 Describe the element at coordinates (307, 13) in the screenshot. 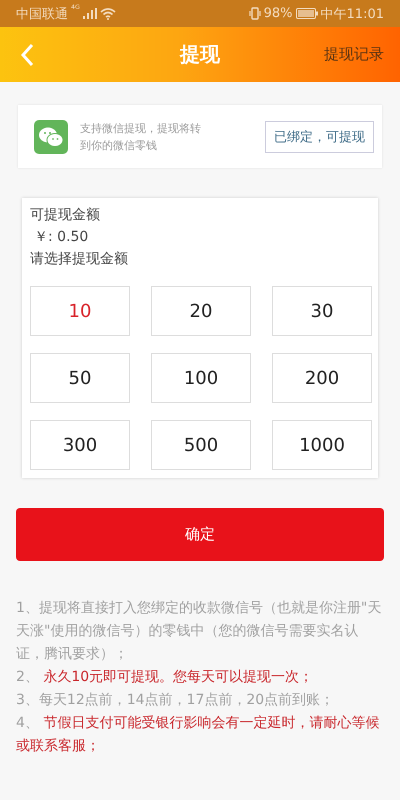

I see `battery-icon` at that location.